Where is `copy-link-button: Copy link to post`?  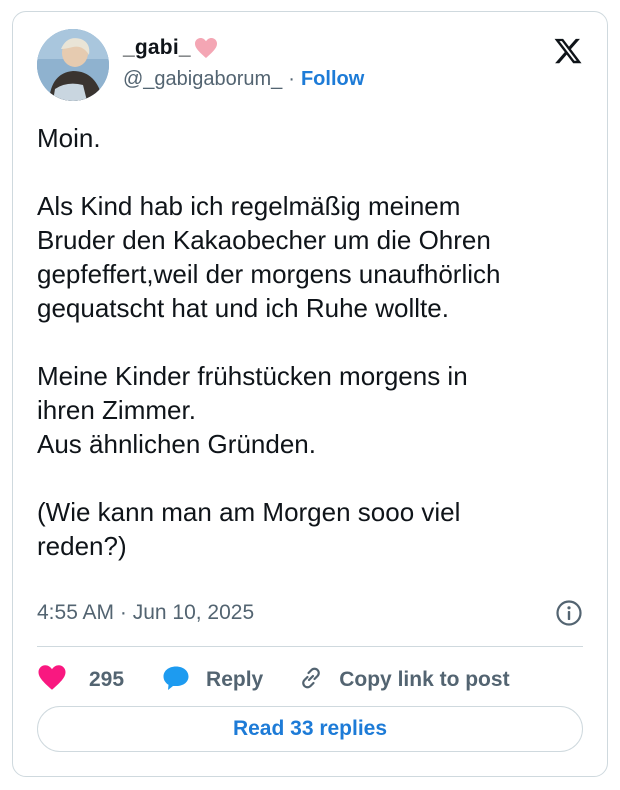
copy-link-button: Copy link to post is located at coordinates (403, 680).